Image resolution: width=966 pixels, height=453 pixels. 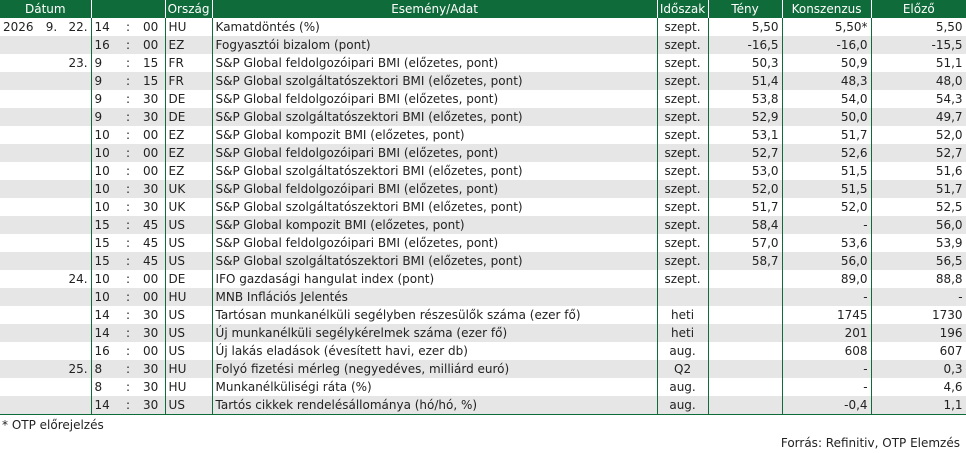 What do you see at coordinates (188, 81) in the screenshot?
I see `cell-country: FR` at bounding box center [188, 81].